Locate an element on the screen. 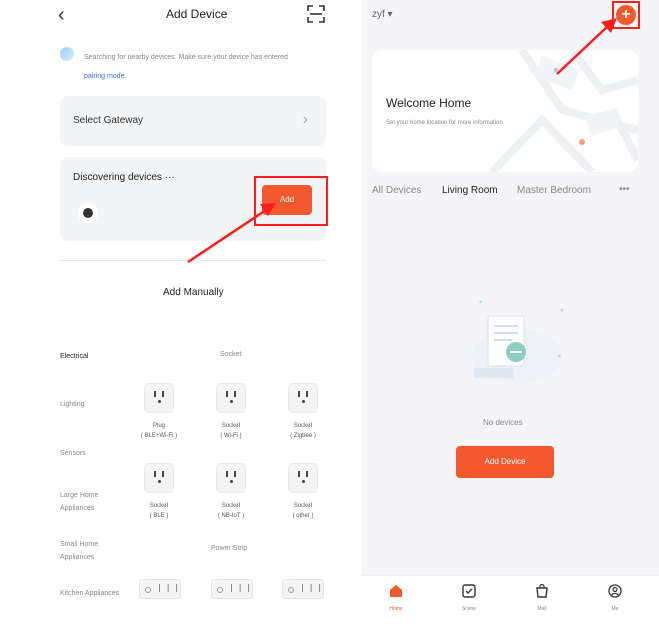 The height and width of the screenshot is (639, 659). home-icon is located at coordinates (396, 591).